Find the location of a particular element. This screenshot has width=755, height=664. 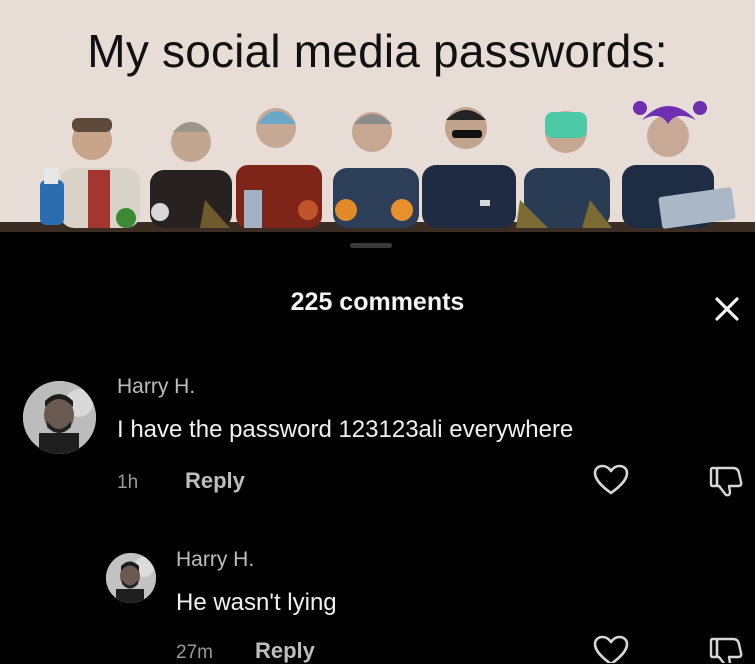

comment-timestamp: 1h is located at coordinates (128, 482).